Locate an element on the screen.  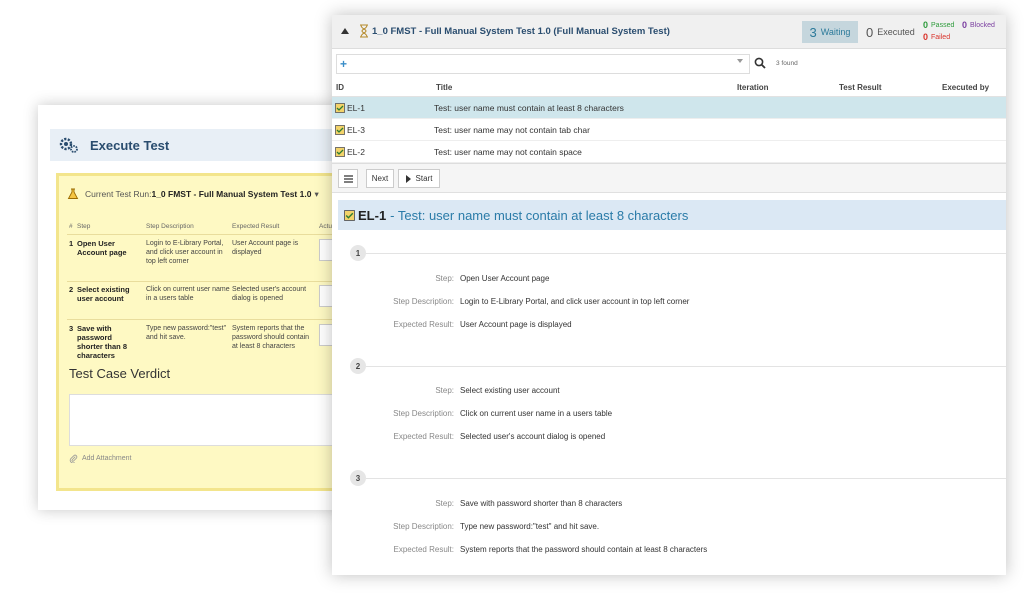
add-attachment-label: Add Attachment is located at coordinates (107, 458).